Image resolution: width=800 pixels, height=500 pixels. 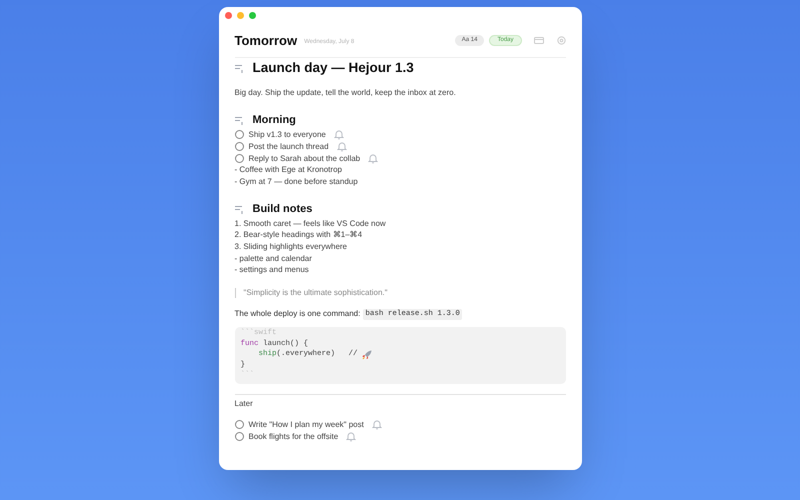 I want to click on task-text: Reply to Sarah about the collab, so click(x=304, y=158).